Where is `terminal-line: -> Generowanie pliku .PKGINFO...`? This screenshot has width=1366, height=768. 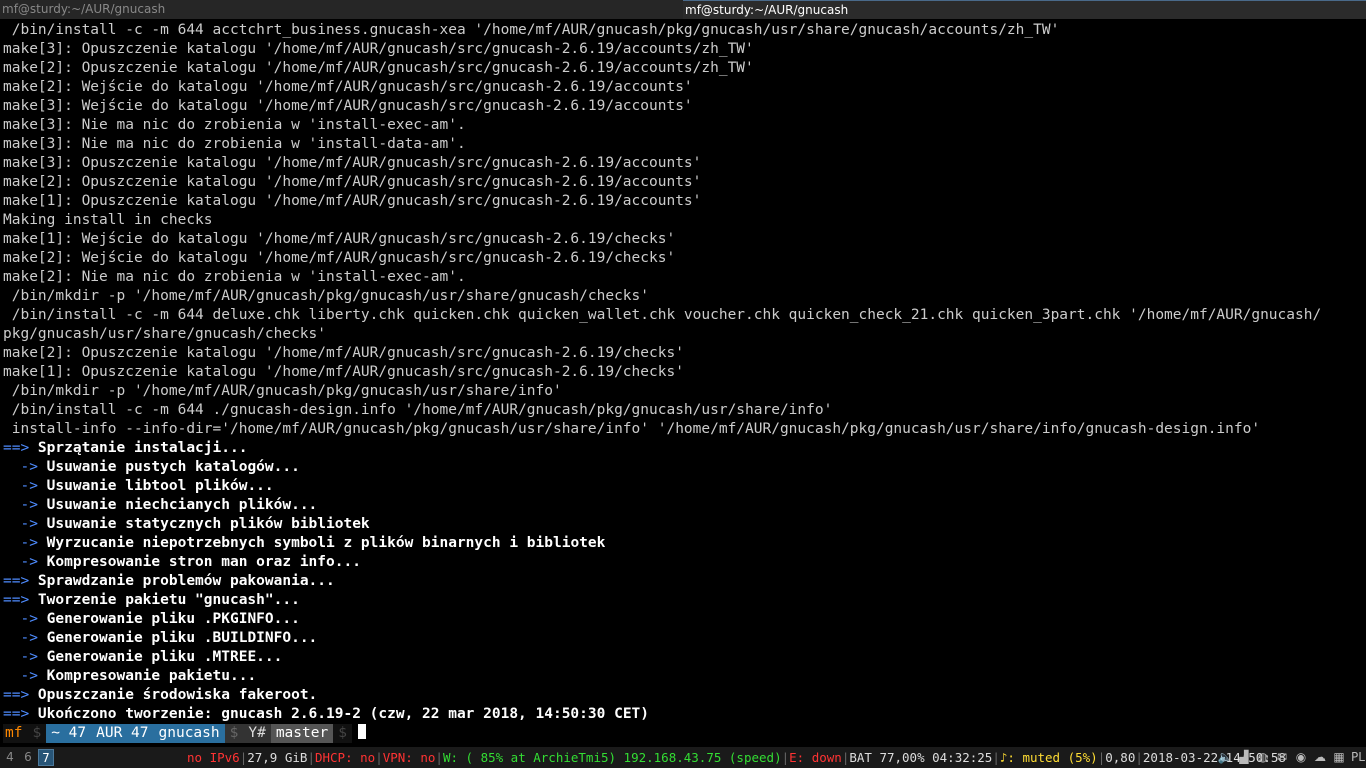 terminal-line: -> Generowanie pliku .PKGINFO... is located at coordinates (684, 619).